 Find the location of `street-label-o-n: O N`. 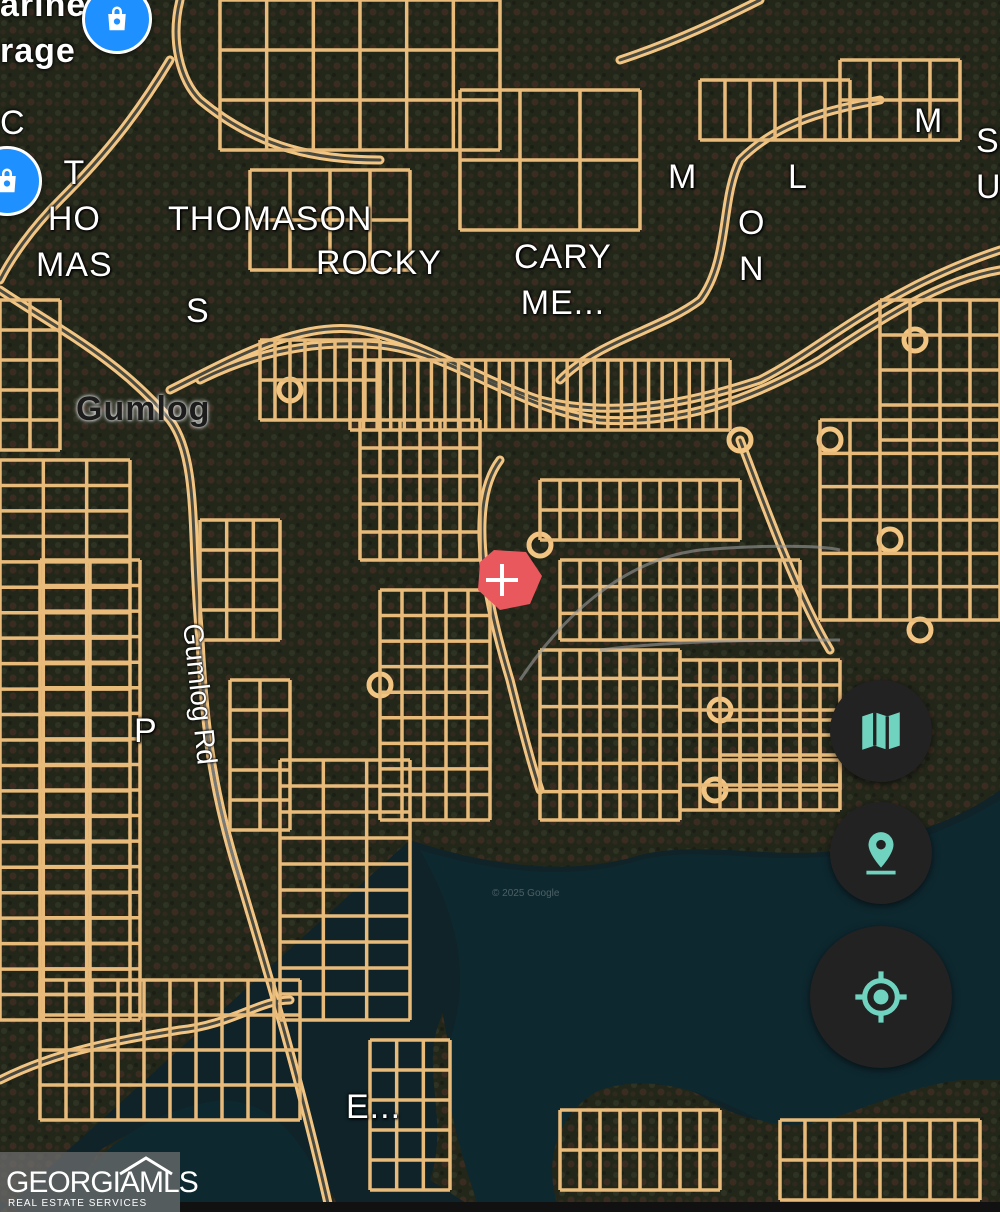

street-label-o-n: O N is located at coordinates (752, 246).